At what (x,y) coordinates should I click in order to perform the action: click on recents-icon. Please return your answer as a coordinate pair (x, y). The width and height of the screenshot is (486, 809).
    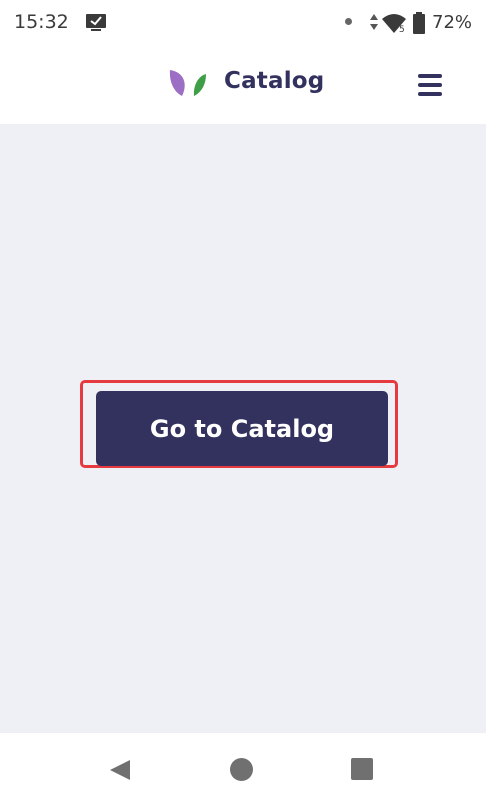
    Looking at the image, I should click on (362, 769).